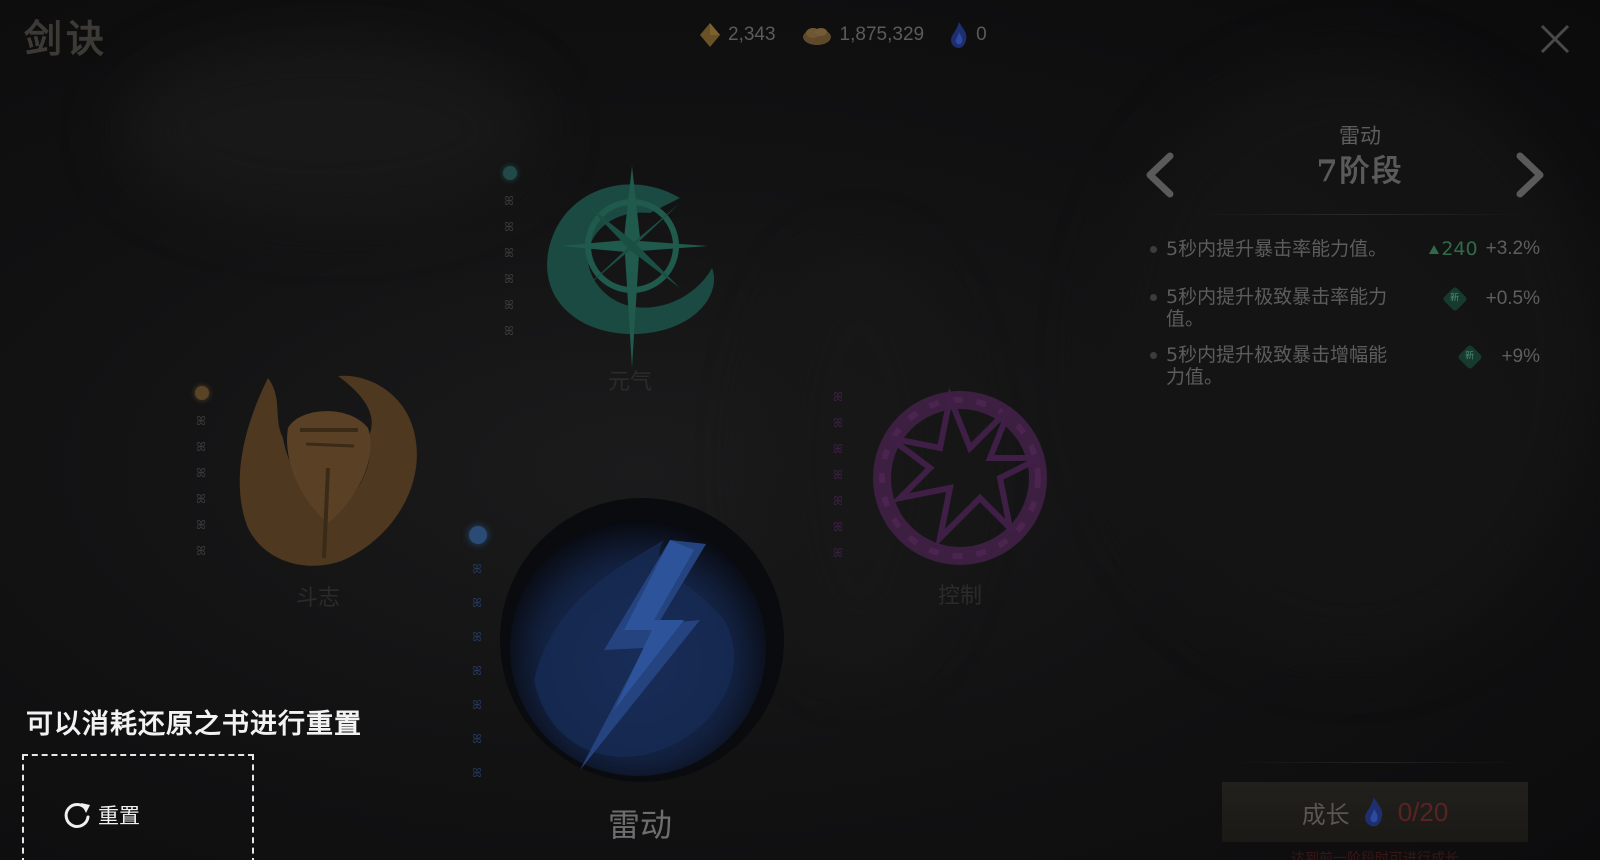 The image size is (1600, 860). I want to click on node-label-kongzhi: 控制, so click(959, 596).